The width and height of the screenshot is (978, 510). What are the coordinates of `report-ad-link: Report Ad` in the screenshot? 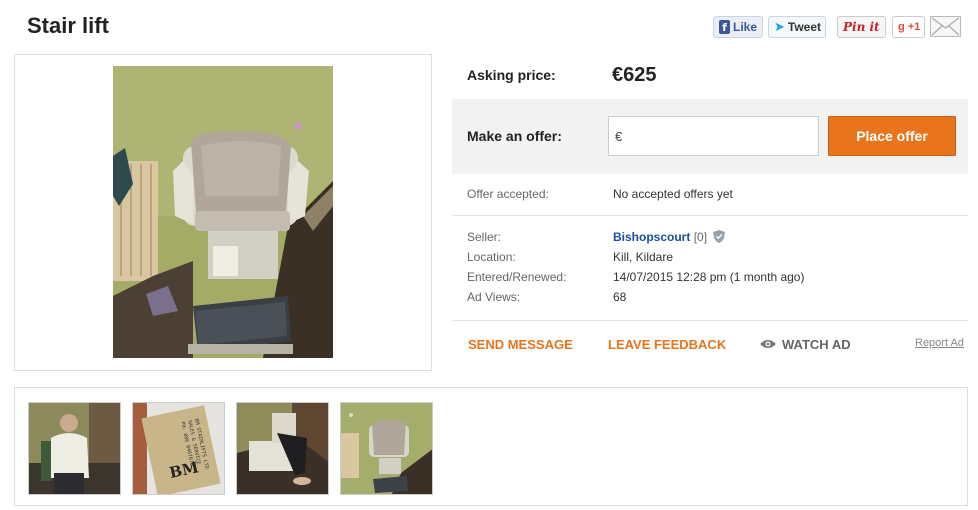 It's located at (939, 343).